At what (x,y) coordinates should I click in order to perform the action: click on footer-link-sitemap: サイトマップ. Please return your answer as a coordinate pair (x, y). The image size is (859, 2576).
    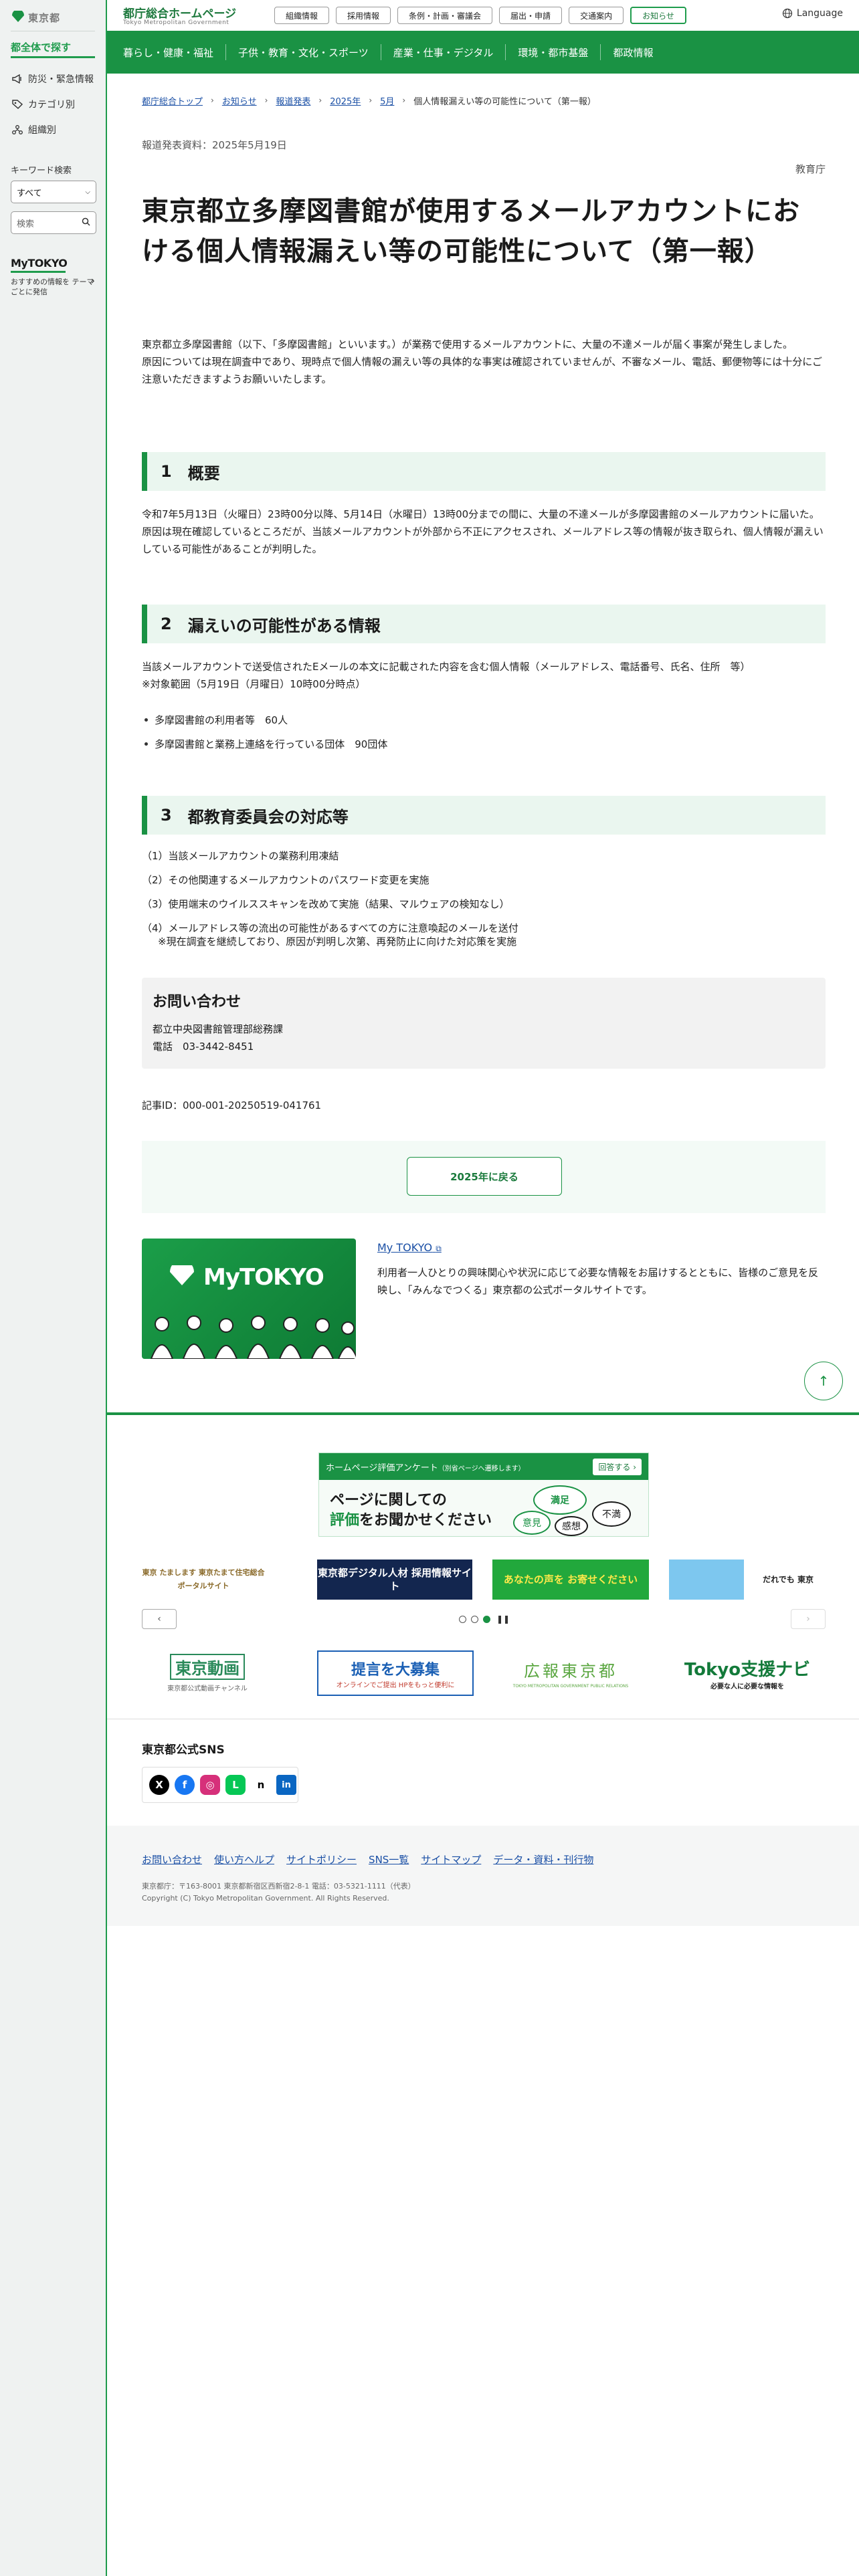
    Looking at the image, I should click on (451, 1859).